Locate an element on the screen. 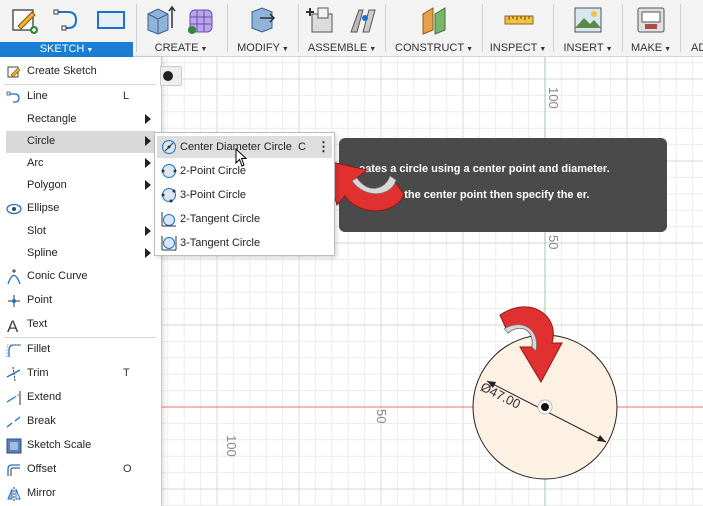 Image resolution: width=703 pixels, height=506 pixels. menu-item-text: A Text is located at coordinates (80, 325).